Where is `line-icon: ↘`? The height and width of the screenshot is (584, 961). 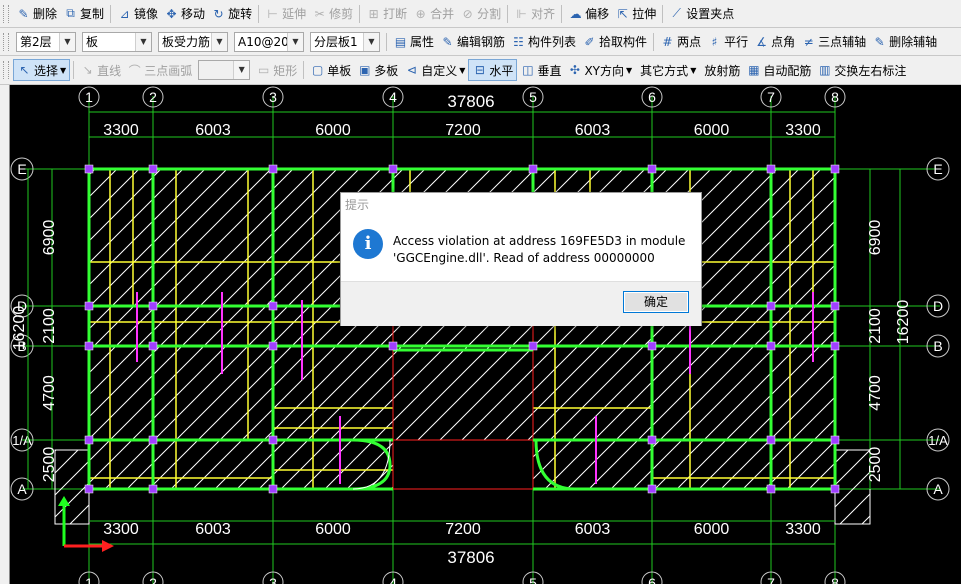 line-icon: ↘ is located at coordinates (87, 70).